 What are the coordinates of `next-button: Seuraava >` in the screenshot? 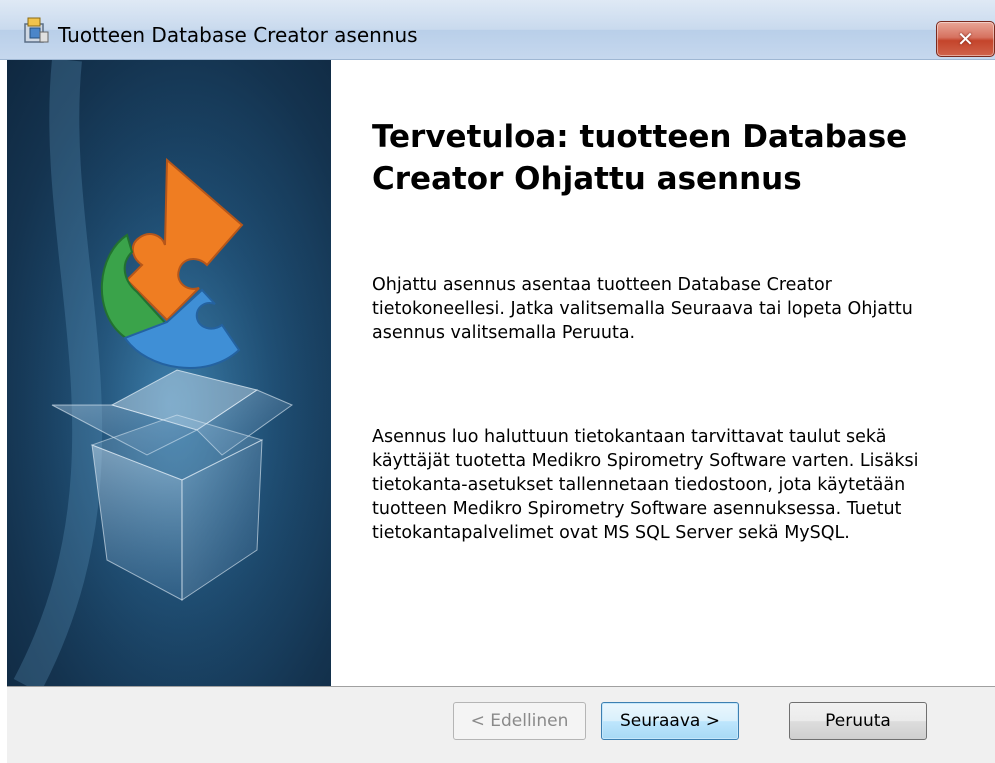 It's located at (670, 721).